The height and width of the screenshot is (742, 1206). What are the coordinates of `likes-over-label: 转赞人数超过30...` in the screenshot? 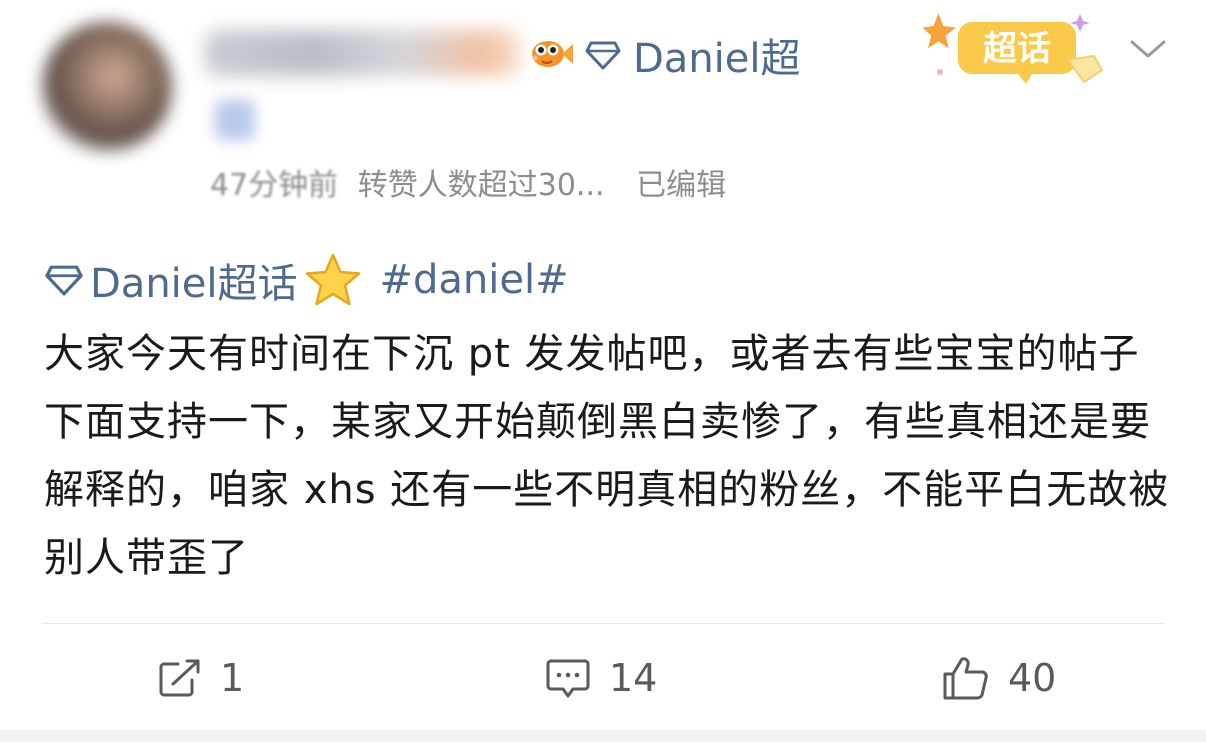 It's located at (481, 185).